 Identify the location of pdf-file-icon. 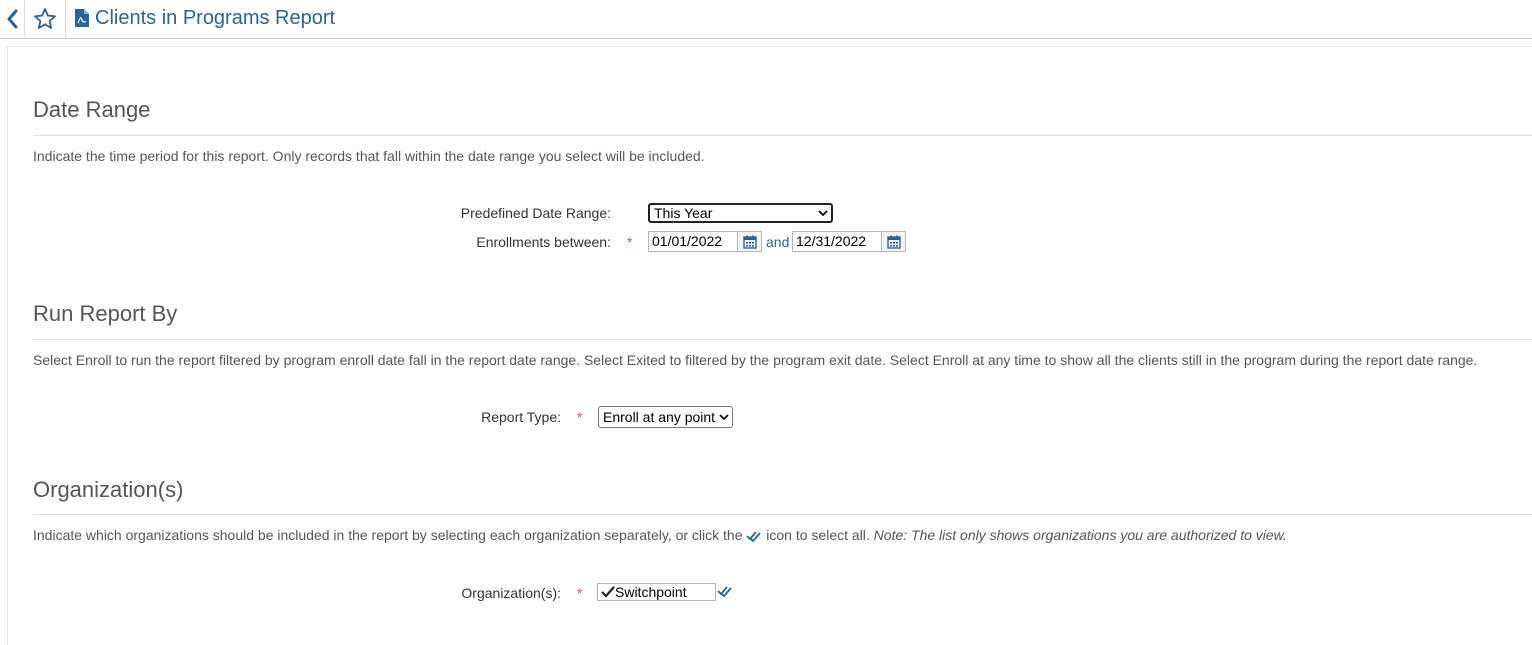
(82, 18).